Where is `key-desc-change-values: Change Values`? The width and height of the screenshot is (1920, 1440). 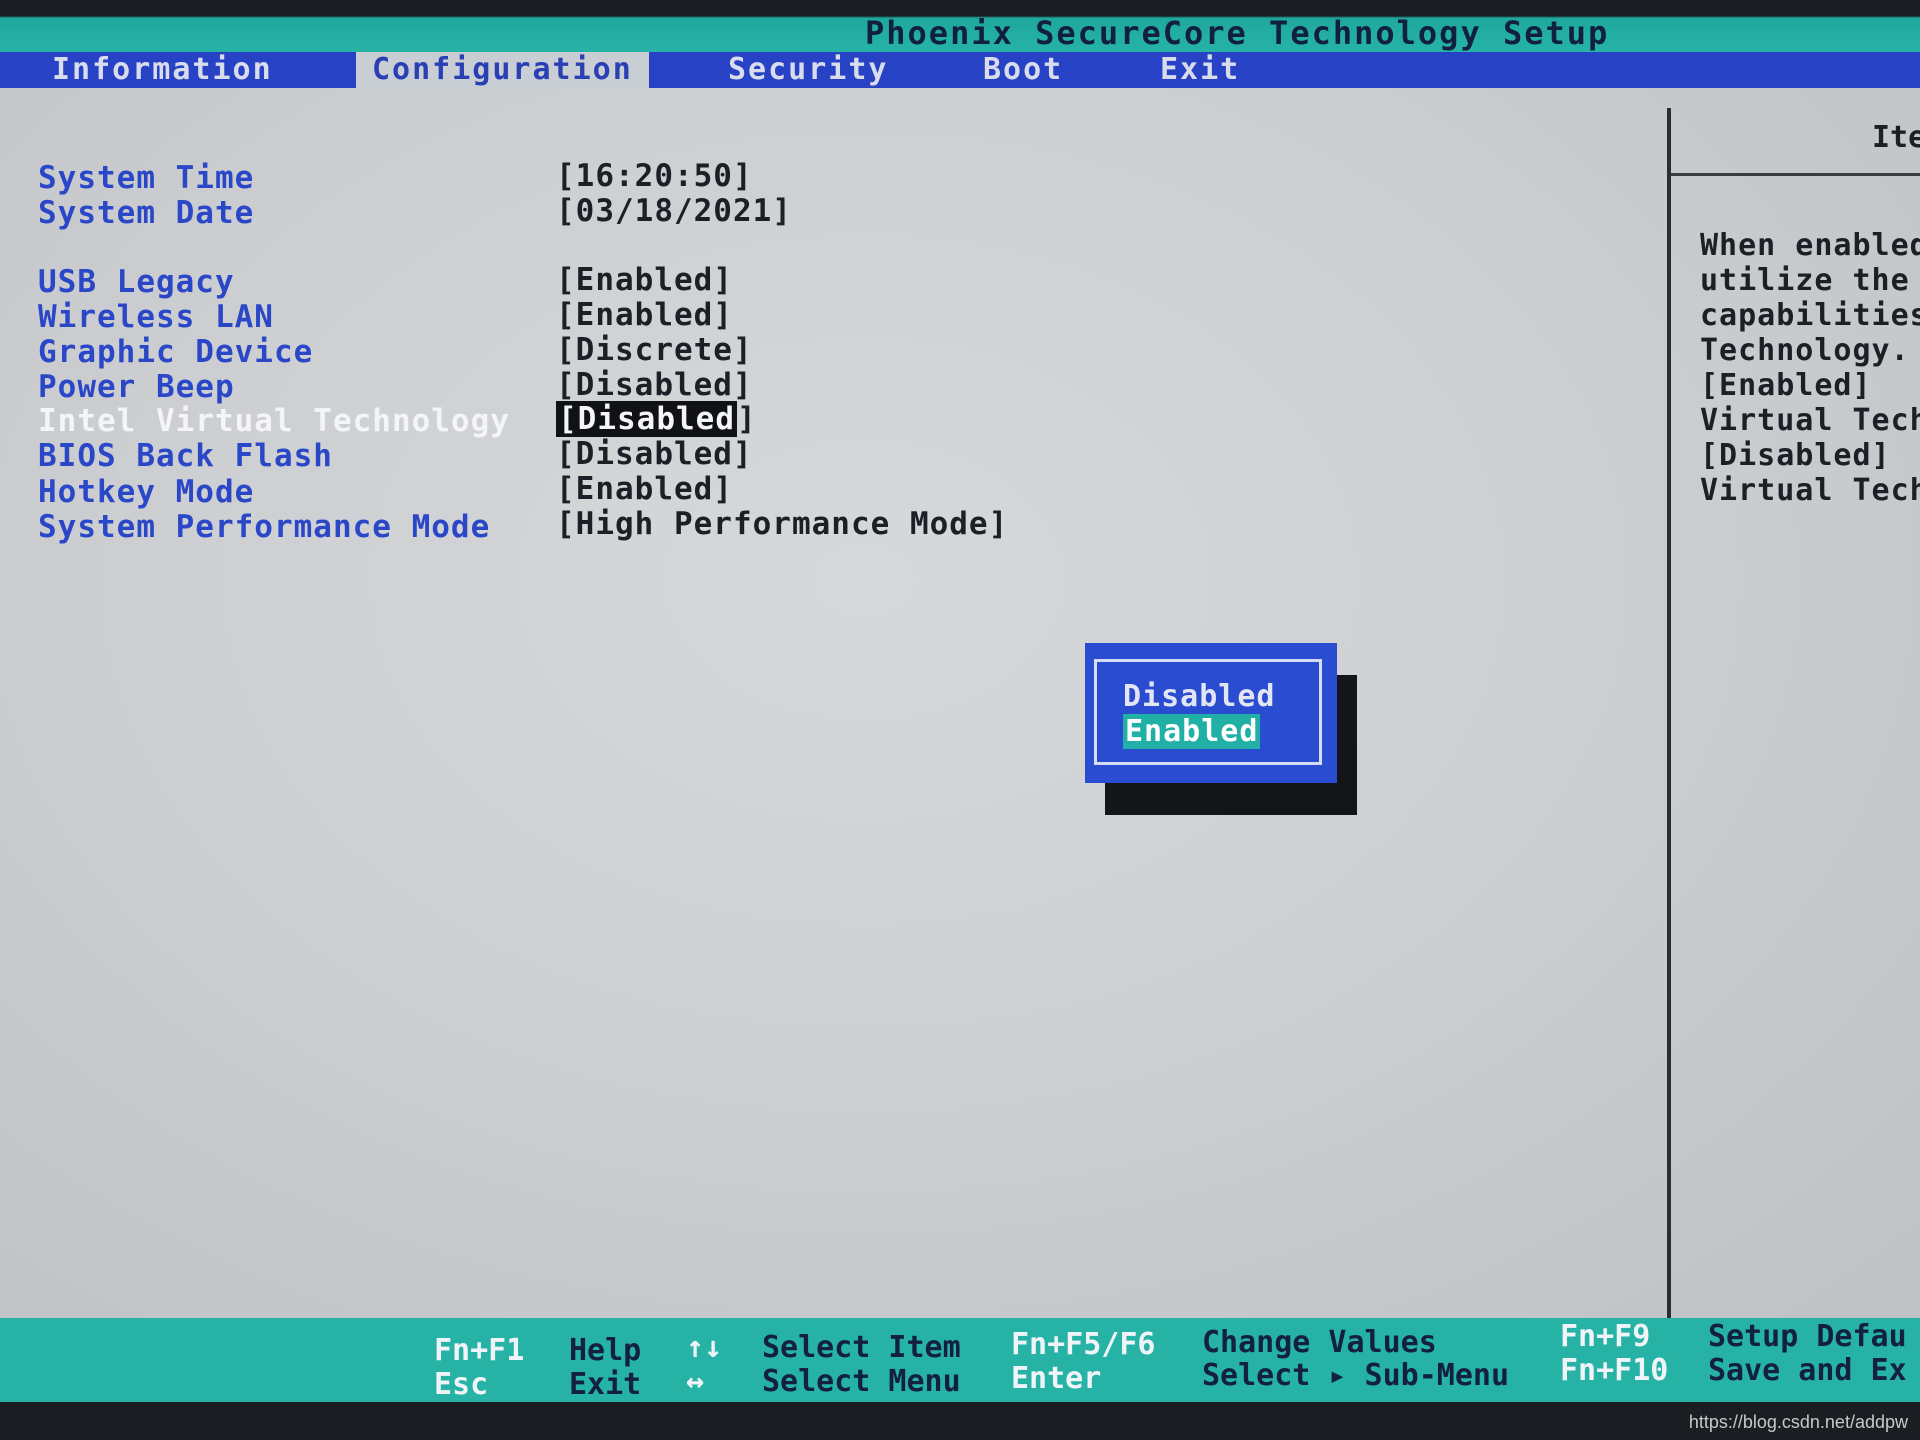
key-desc-change-values: Change Values is located at coordinates (1319, 1342).